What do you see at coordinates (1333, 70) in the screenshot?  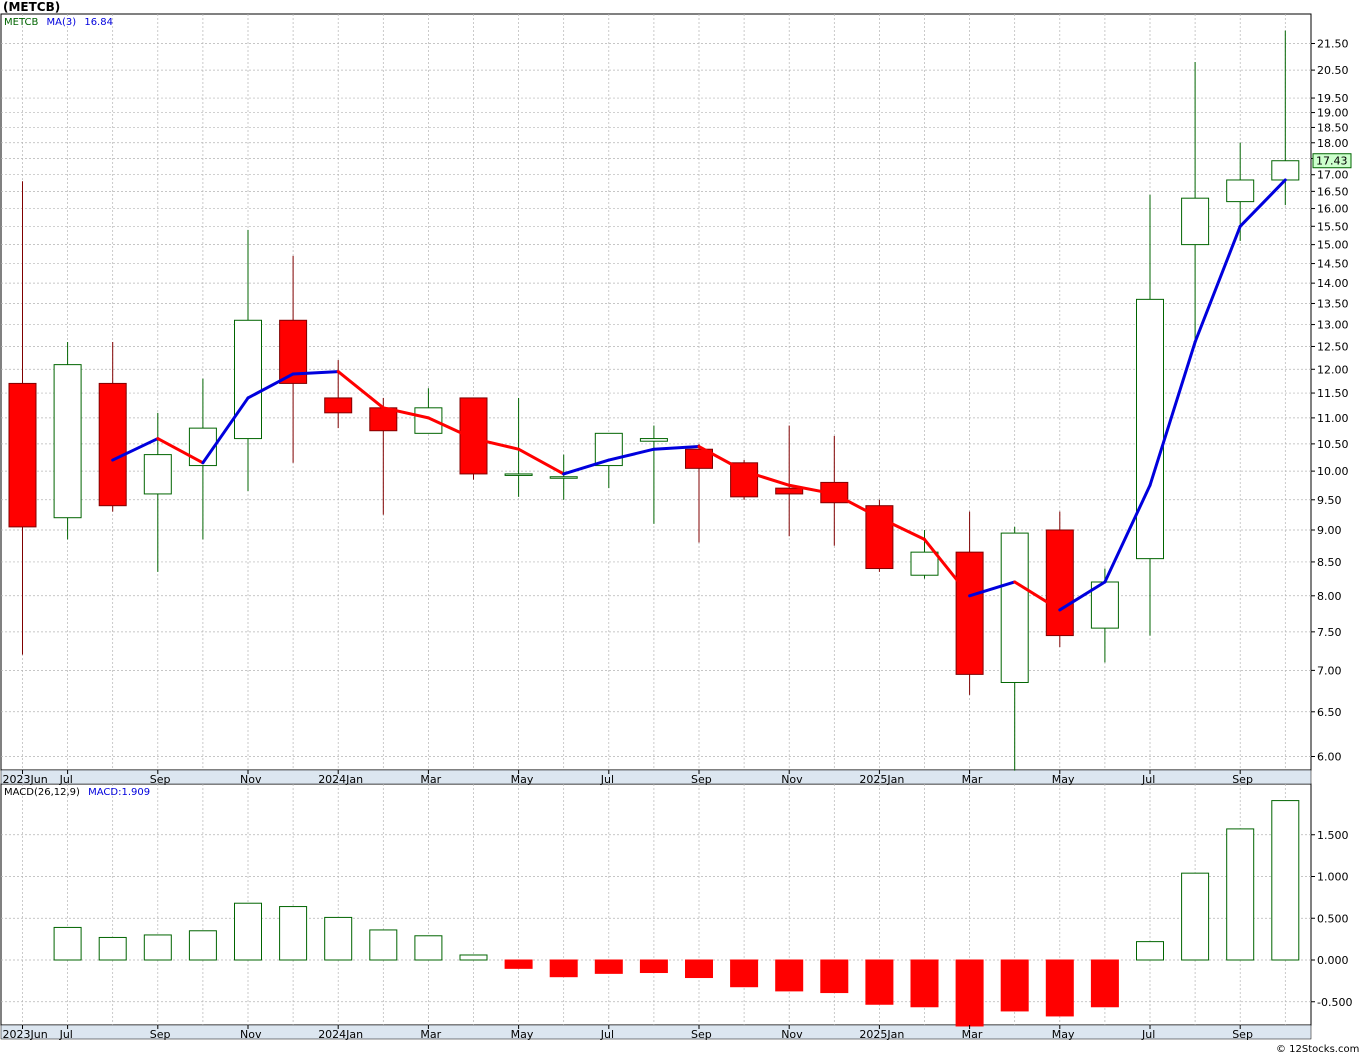 I see `price-tick-label: 20.50` at bounding box center [1333, 70].